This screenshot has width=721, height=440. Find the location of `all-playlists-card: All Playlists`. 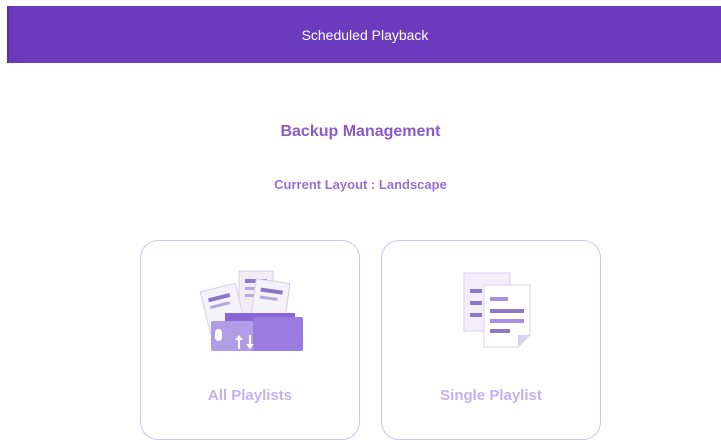

all-playlists-card: All Playlists is located at coordinates (250, 340).